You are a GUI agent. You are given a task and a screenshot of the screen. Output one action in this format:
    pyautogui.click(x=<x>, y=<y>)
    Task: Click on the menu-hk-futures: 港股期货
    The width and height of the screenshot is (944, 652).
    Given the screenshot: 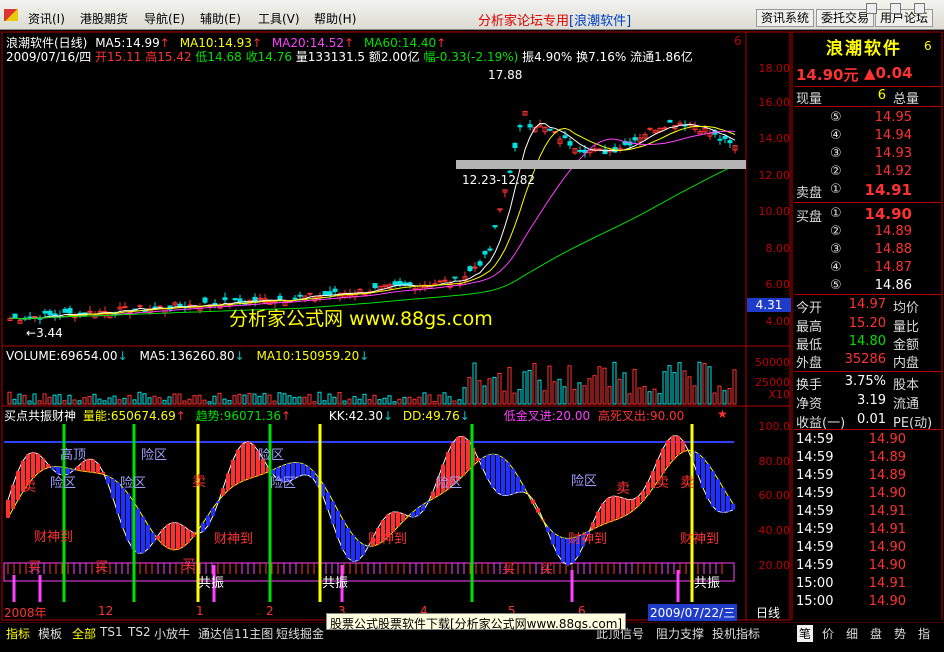 What is the action you would take?
    pyautogui.click(x=104, y=18)
    